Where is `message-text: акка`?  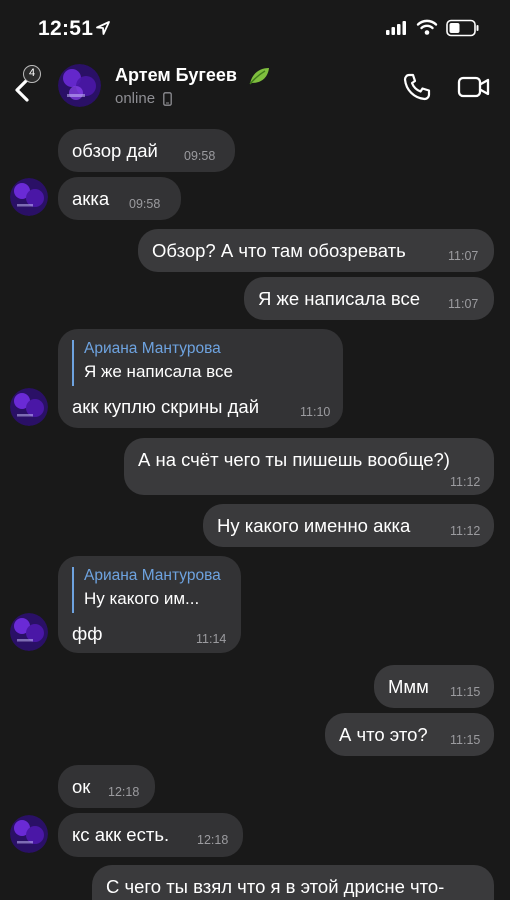 message-text: акка is located at coordinates (91, 198).